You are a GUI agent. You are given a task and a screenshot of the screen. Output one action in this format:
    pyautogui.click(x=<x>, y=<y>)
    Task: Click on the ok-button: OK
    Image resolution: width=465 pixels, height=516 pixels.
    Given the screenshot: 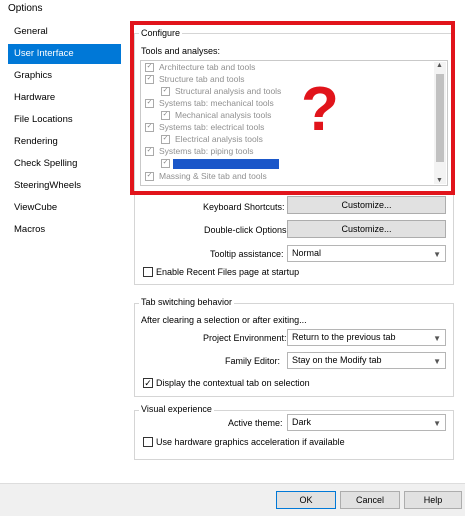 What is the action you would take?
    pyautogui.click(x=306, y=500)
    